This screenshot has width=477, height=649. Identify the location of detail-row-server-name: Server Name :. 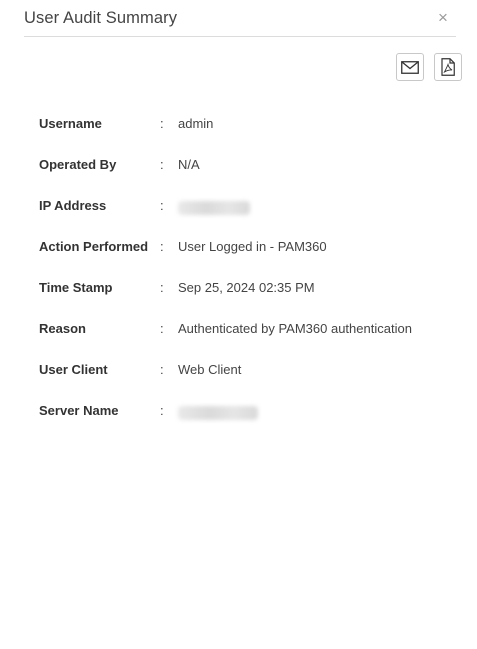
(249, 420).